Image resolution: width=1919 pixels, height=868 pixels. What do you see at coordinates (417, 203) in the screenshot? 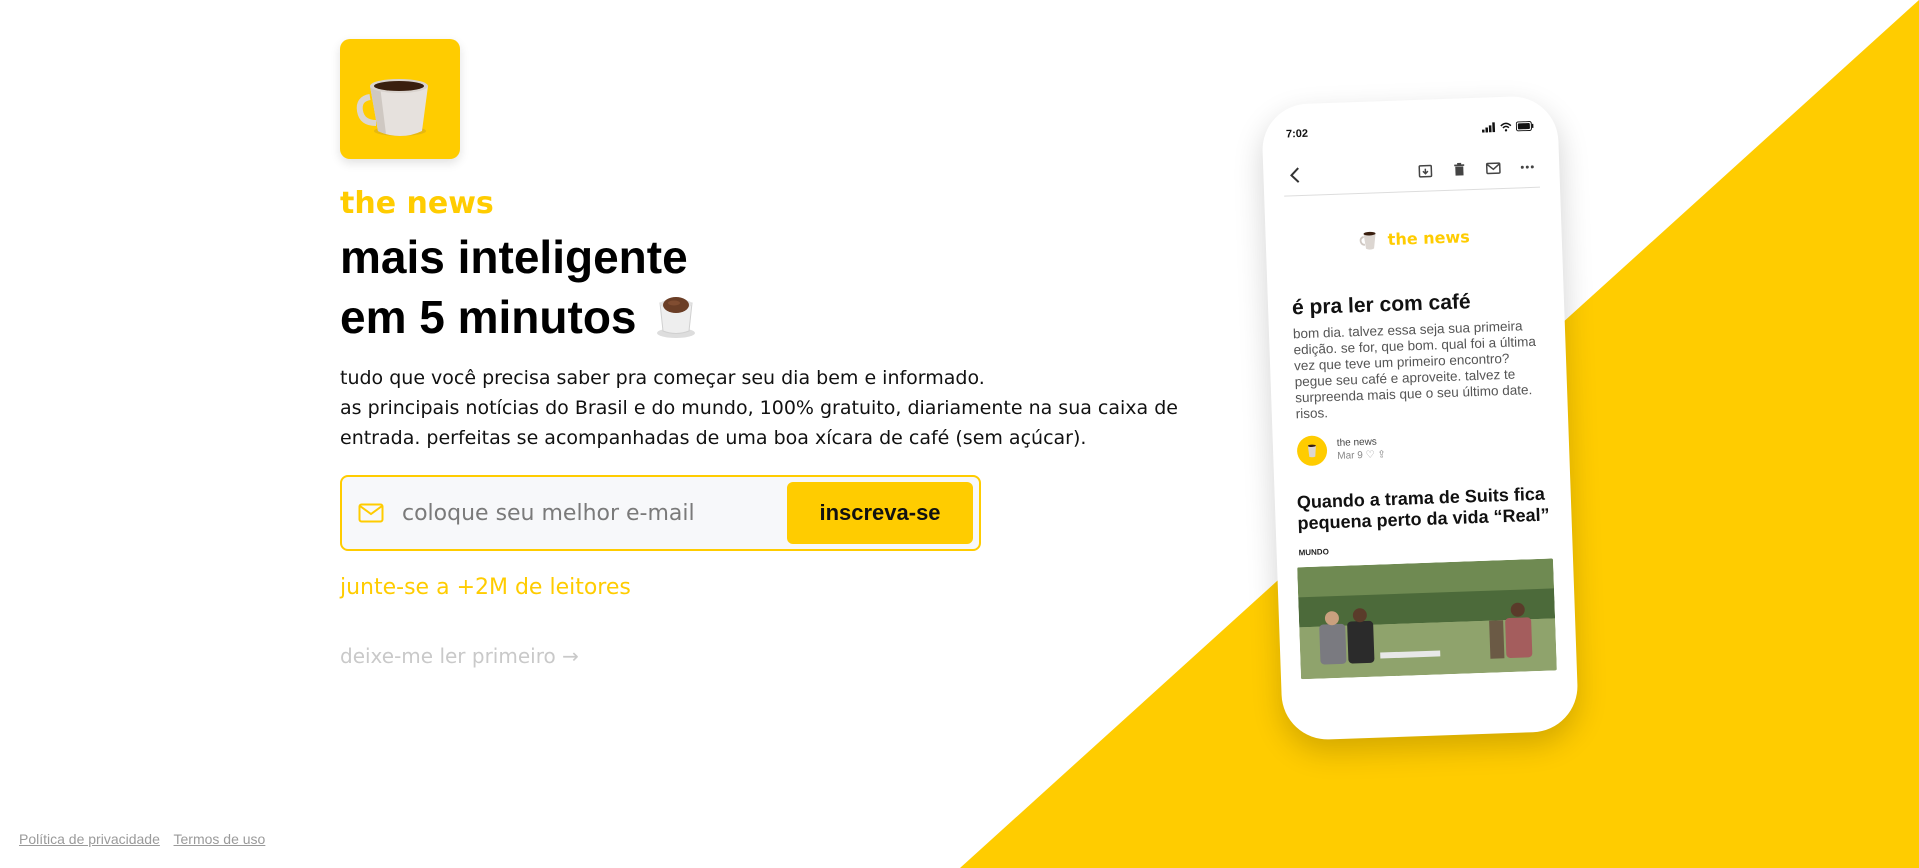
I see `brand-name: the news` at bounding box center [417, 203].